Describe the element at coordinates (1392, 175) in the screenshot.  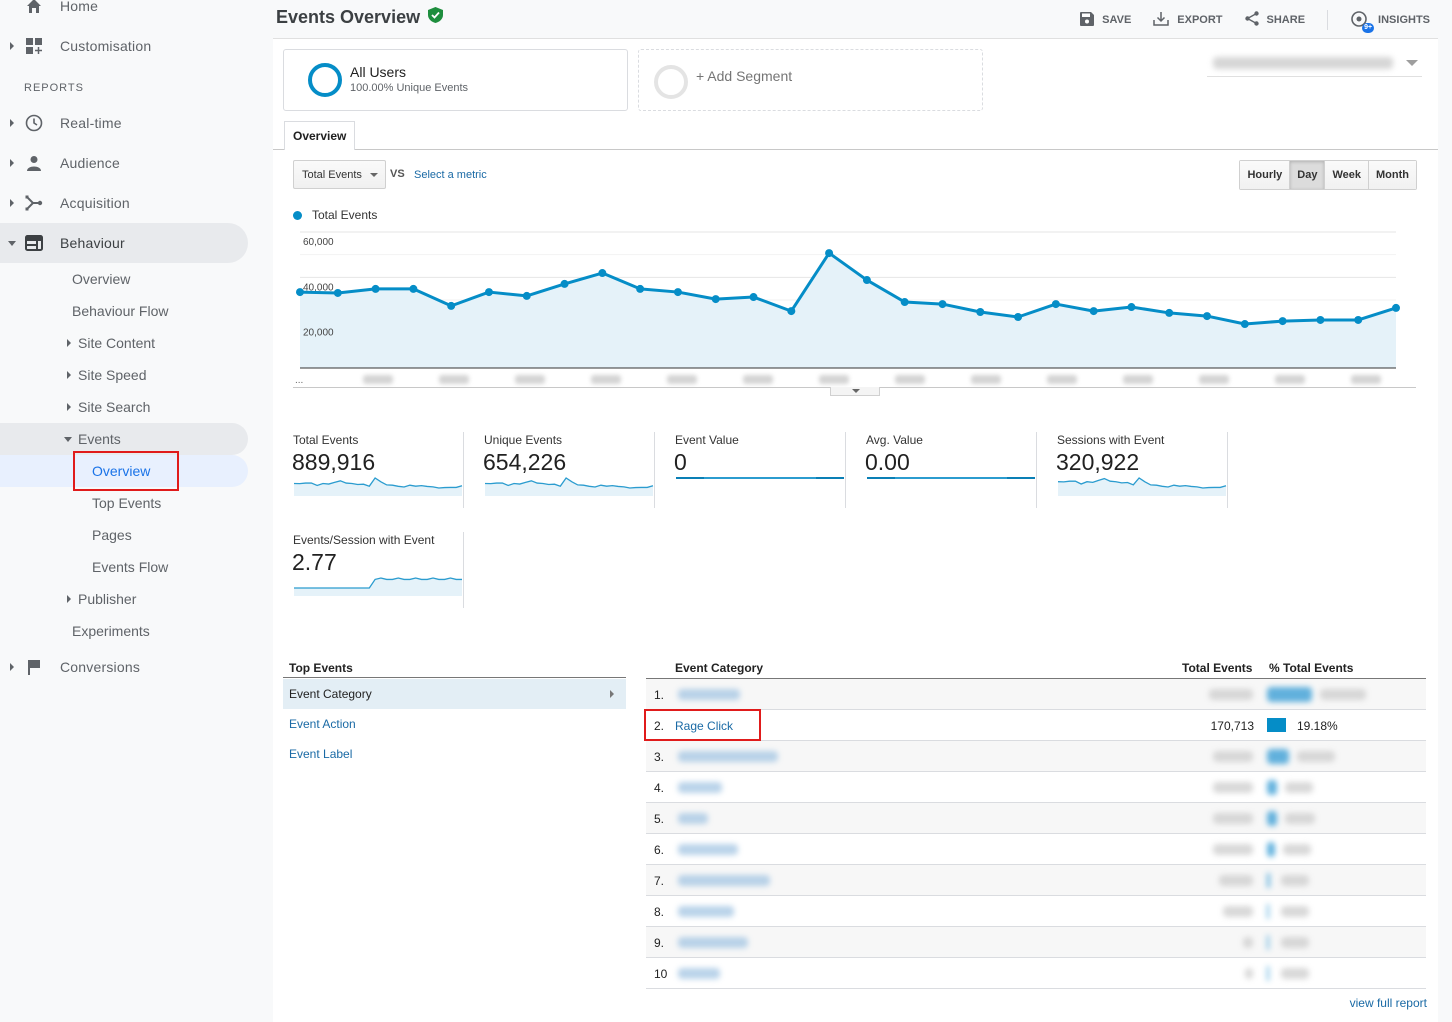
I see `period-month-button: Month` at that location.